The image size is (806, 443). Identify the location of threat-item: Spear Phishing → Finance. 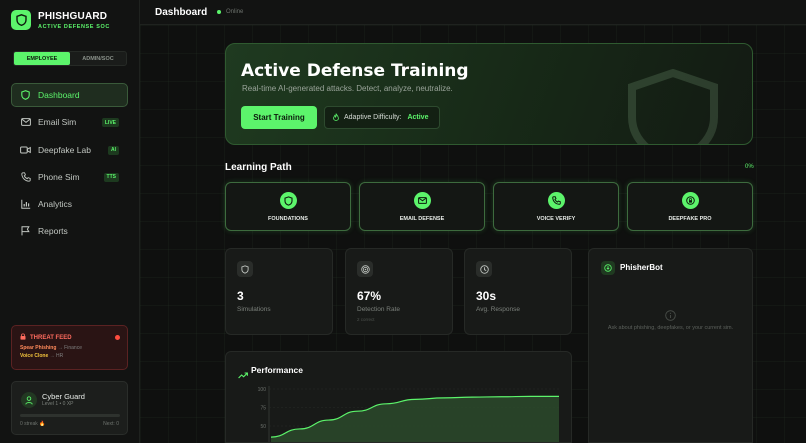
(69, 348).